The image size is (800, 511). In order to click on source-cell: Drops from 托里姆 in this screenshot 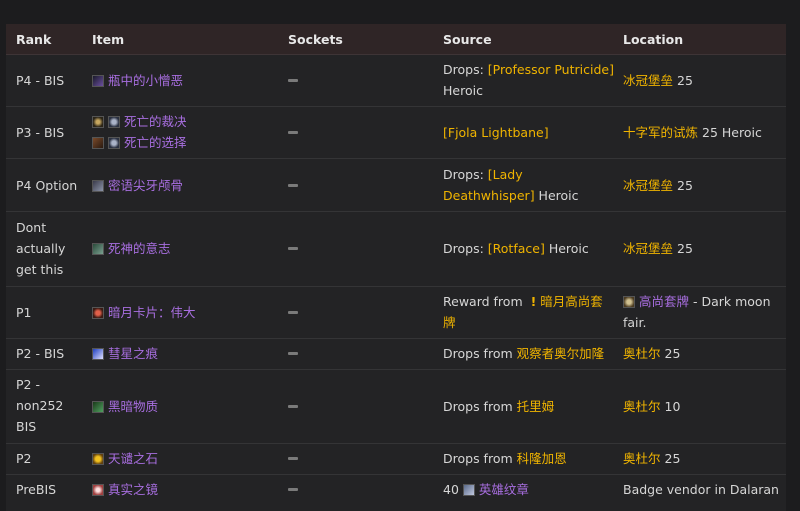, I will do `click(529, 406)`.